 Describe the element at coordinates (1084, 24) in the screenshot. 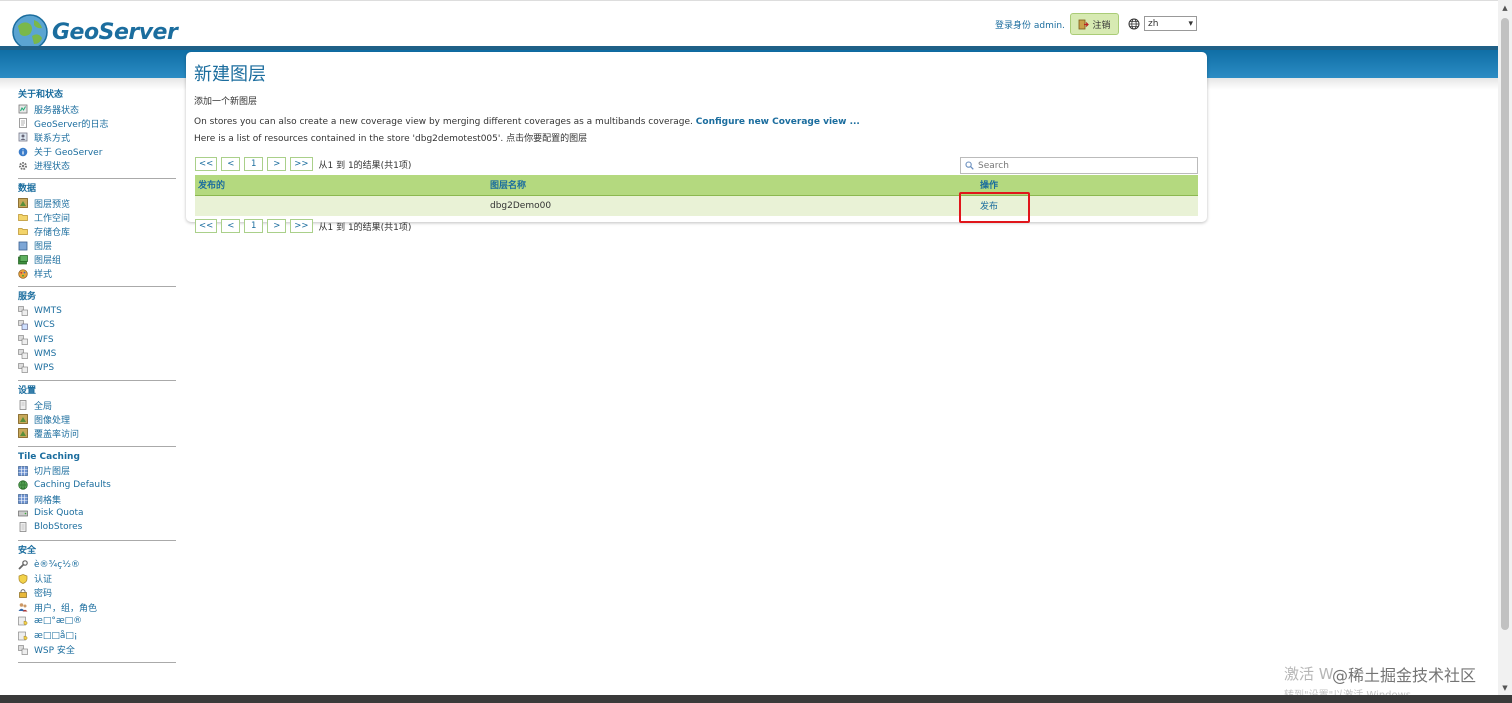

I see `logout-icon` at that location.